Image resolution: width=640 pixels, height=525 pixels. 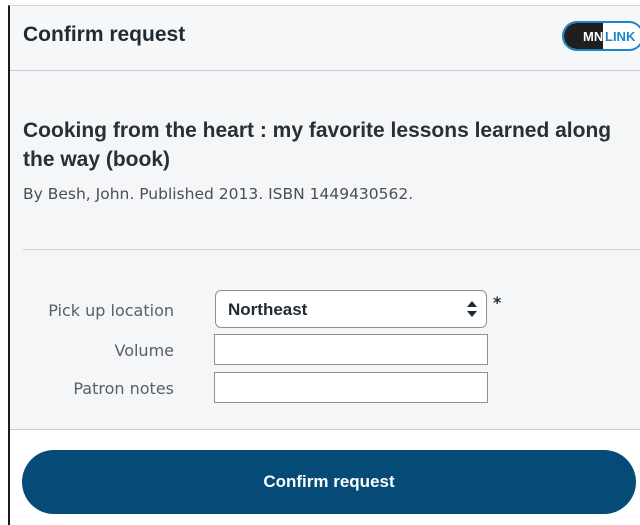 I want to click on confirm-request-button: Confirm request, so click(x=329, y=482).